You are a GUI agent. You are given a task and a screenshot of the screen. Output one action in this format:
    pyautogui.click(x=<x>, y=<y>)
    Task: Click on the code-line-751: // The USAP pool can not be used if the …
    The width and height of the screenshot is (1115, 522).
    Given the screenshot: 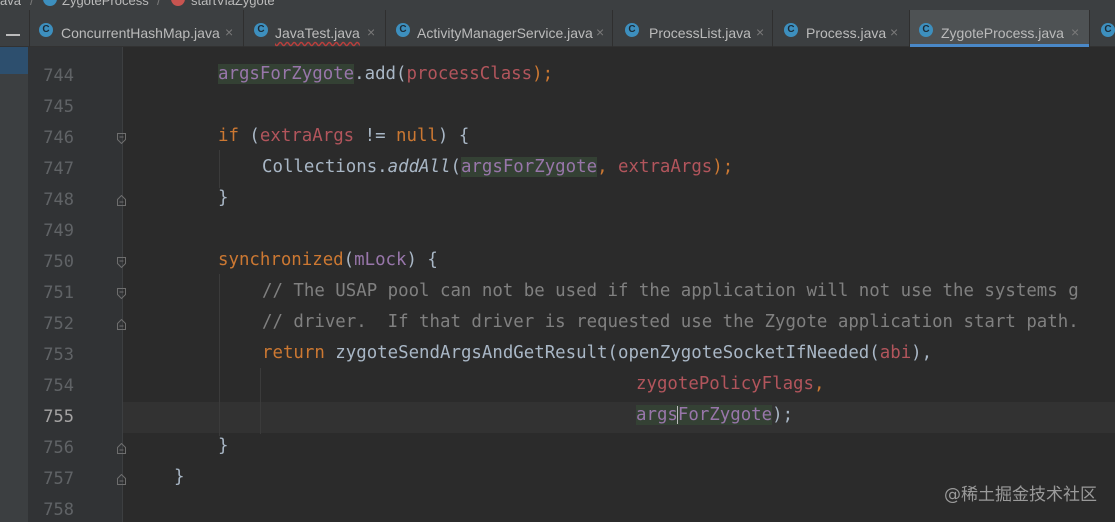 What is the action you would take?
    pyautogui.click(x=670, y=291)
    